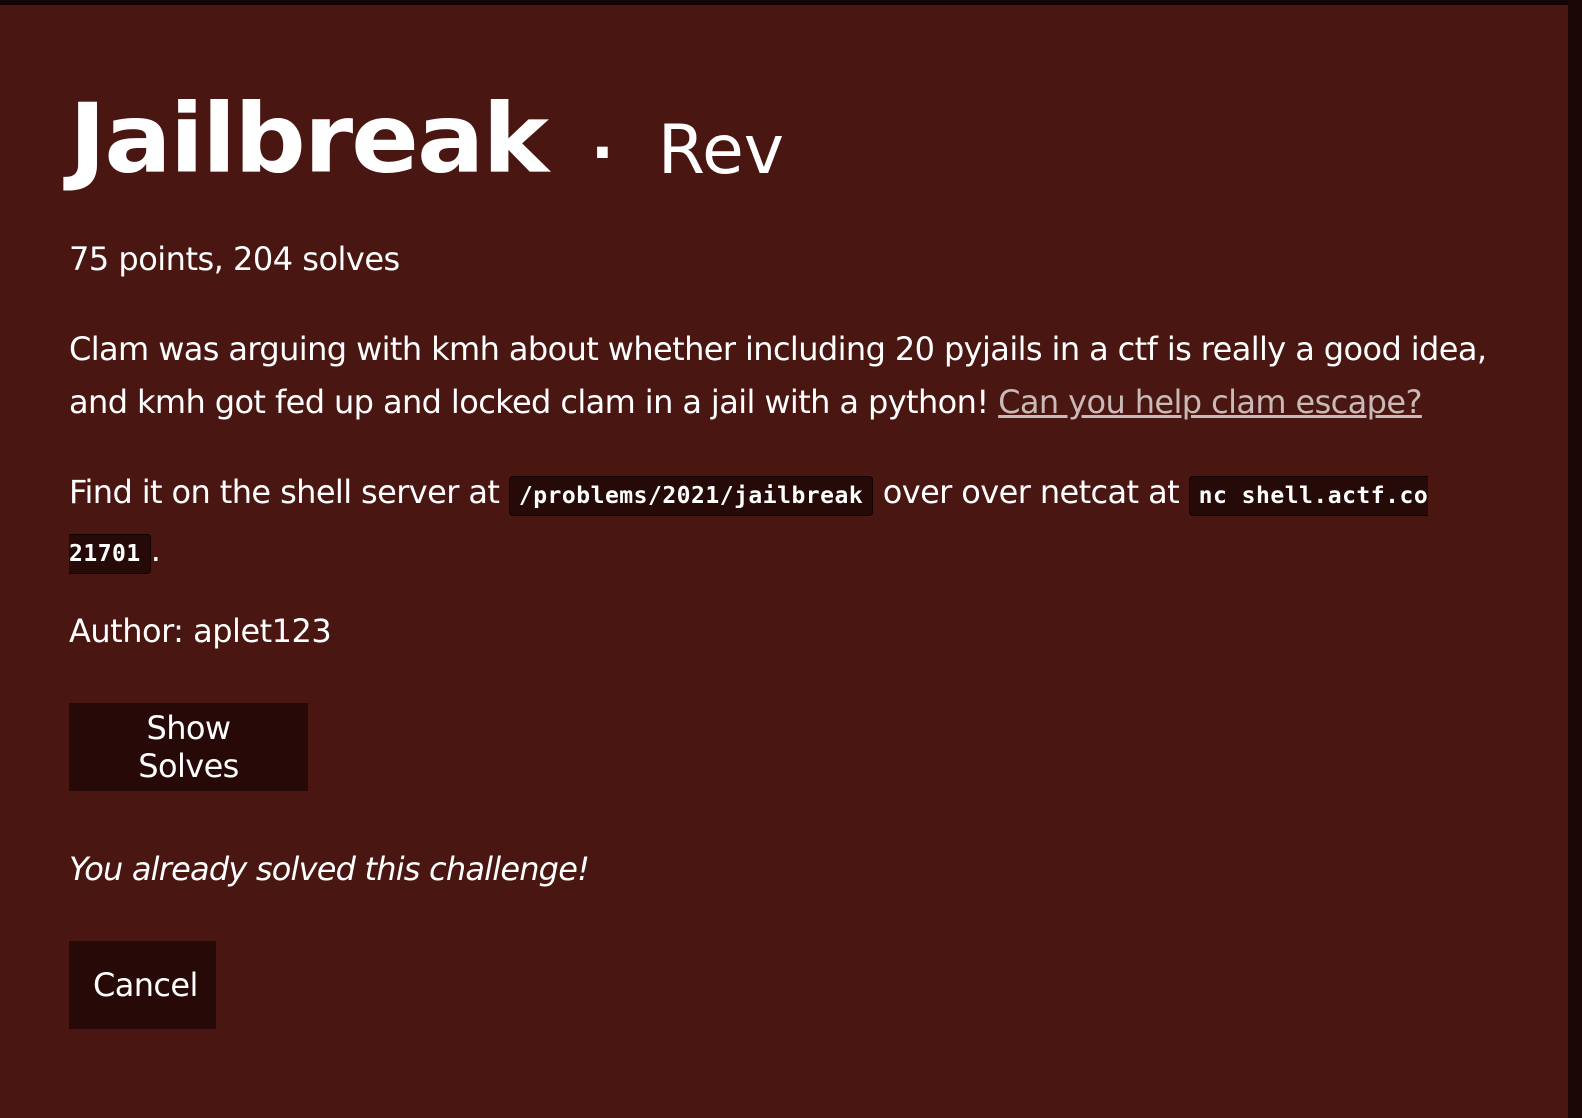  I want to click on shell-prefix: Find it on the shell server at, so click(289, 492).